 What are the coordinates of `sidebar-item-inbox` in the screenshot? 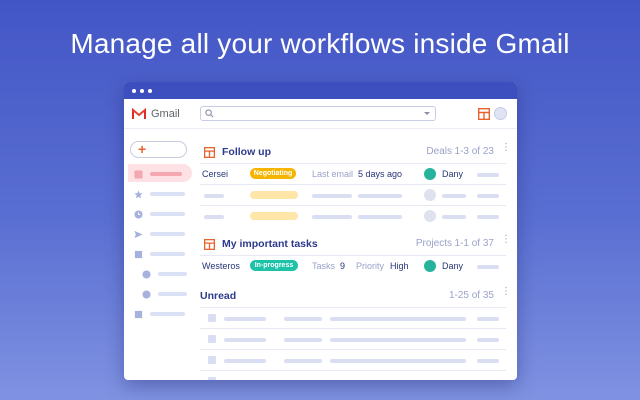 It's located at (159, 173).